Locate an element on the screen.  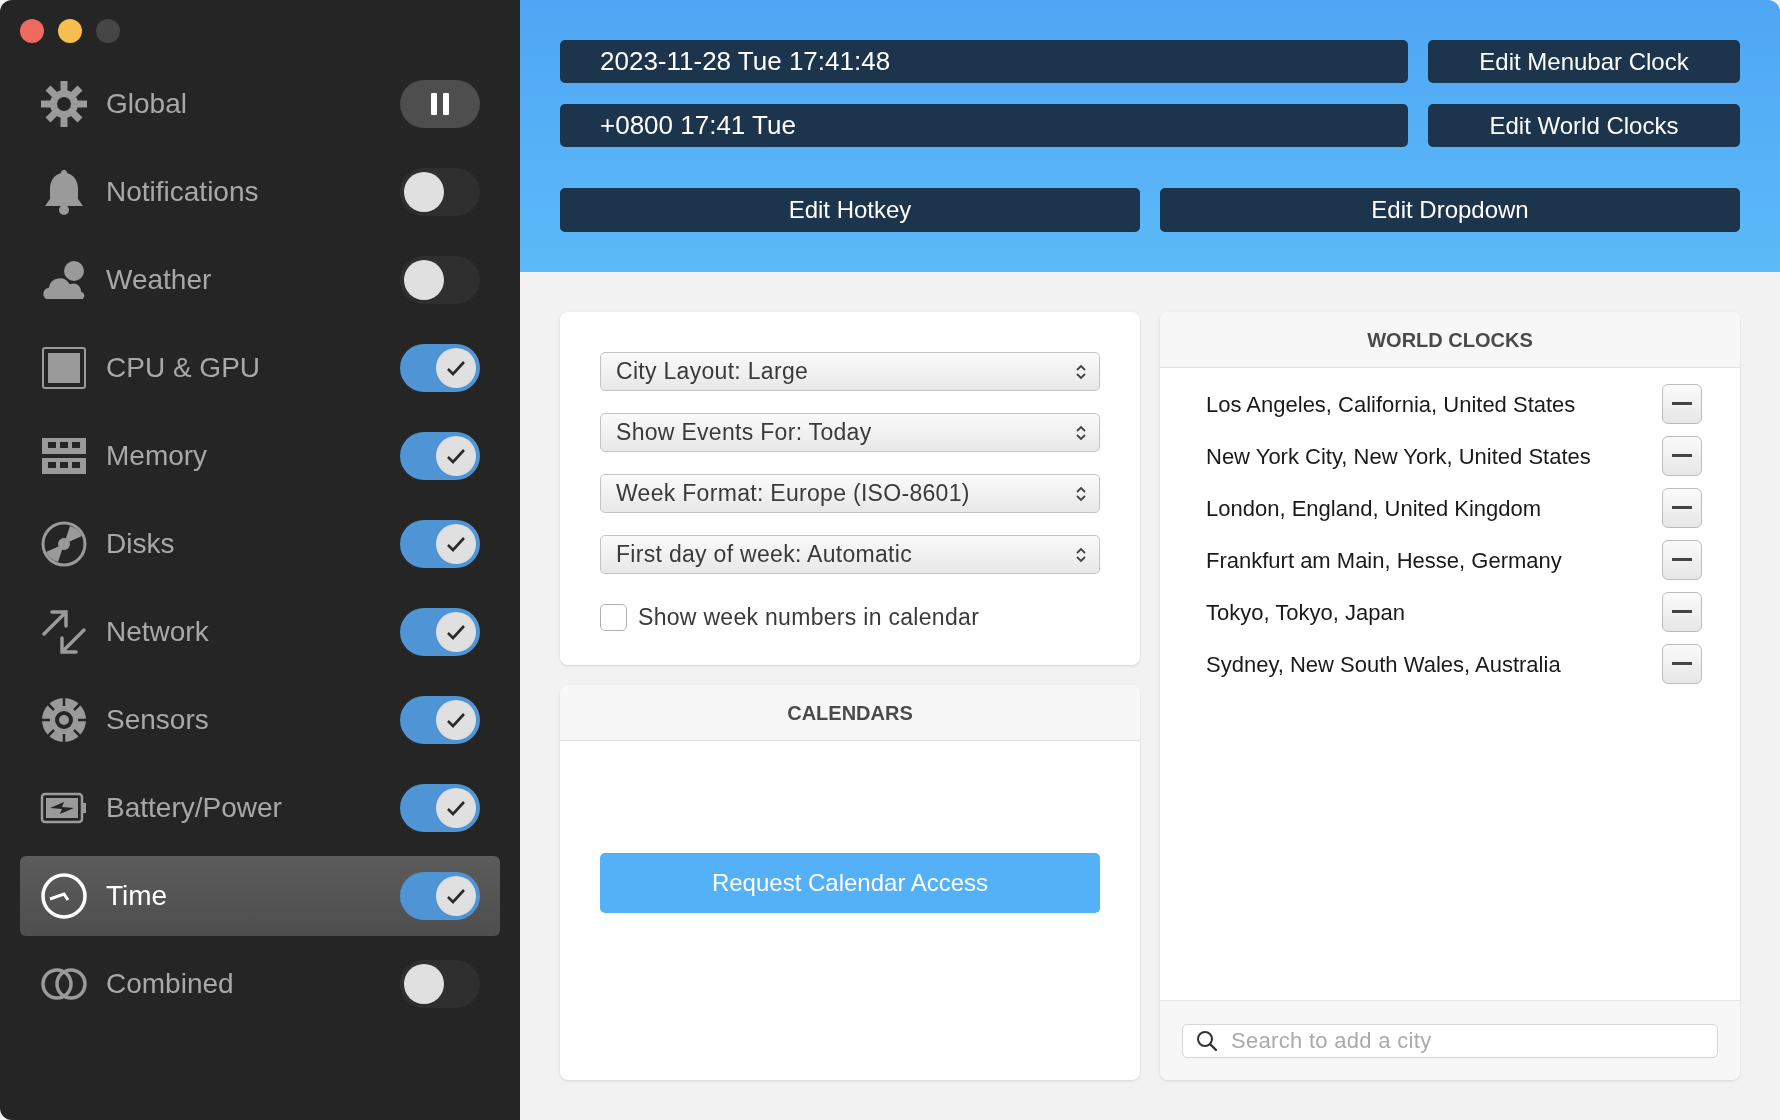
minimize-button is located at coordinates (70, 31).